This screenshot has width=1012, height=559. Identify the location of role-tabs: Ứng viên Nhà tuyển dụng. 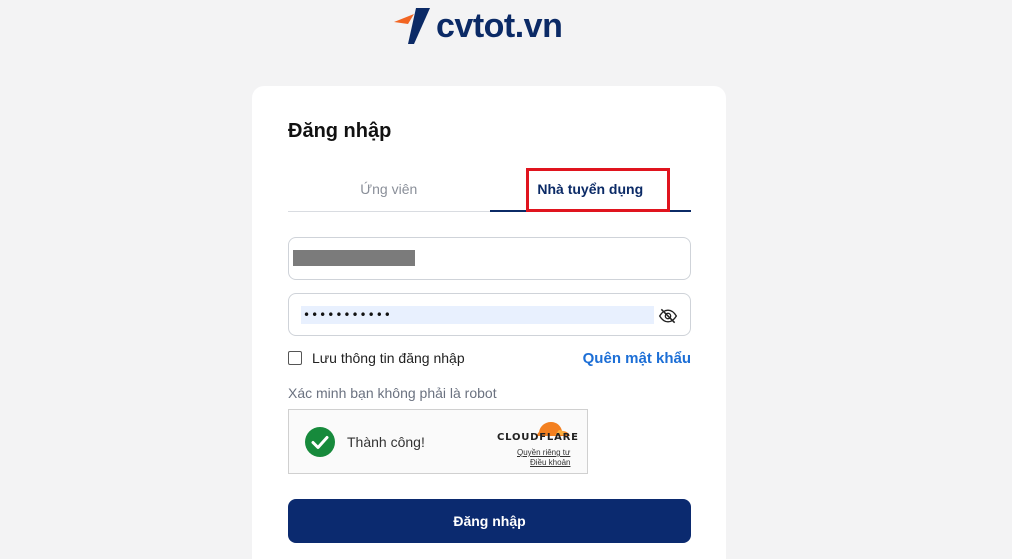
(489, 193).